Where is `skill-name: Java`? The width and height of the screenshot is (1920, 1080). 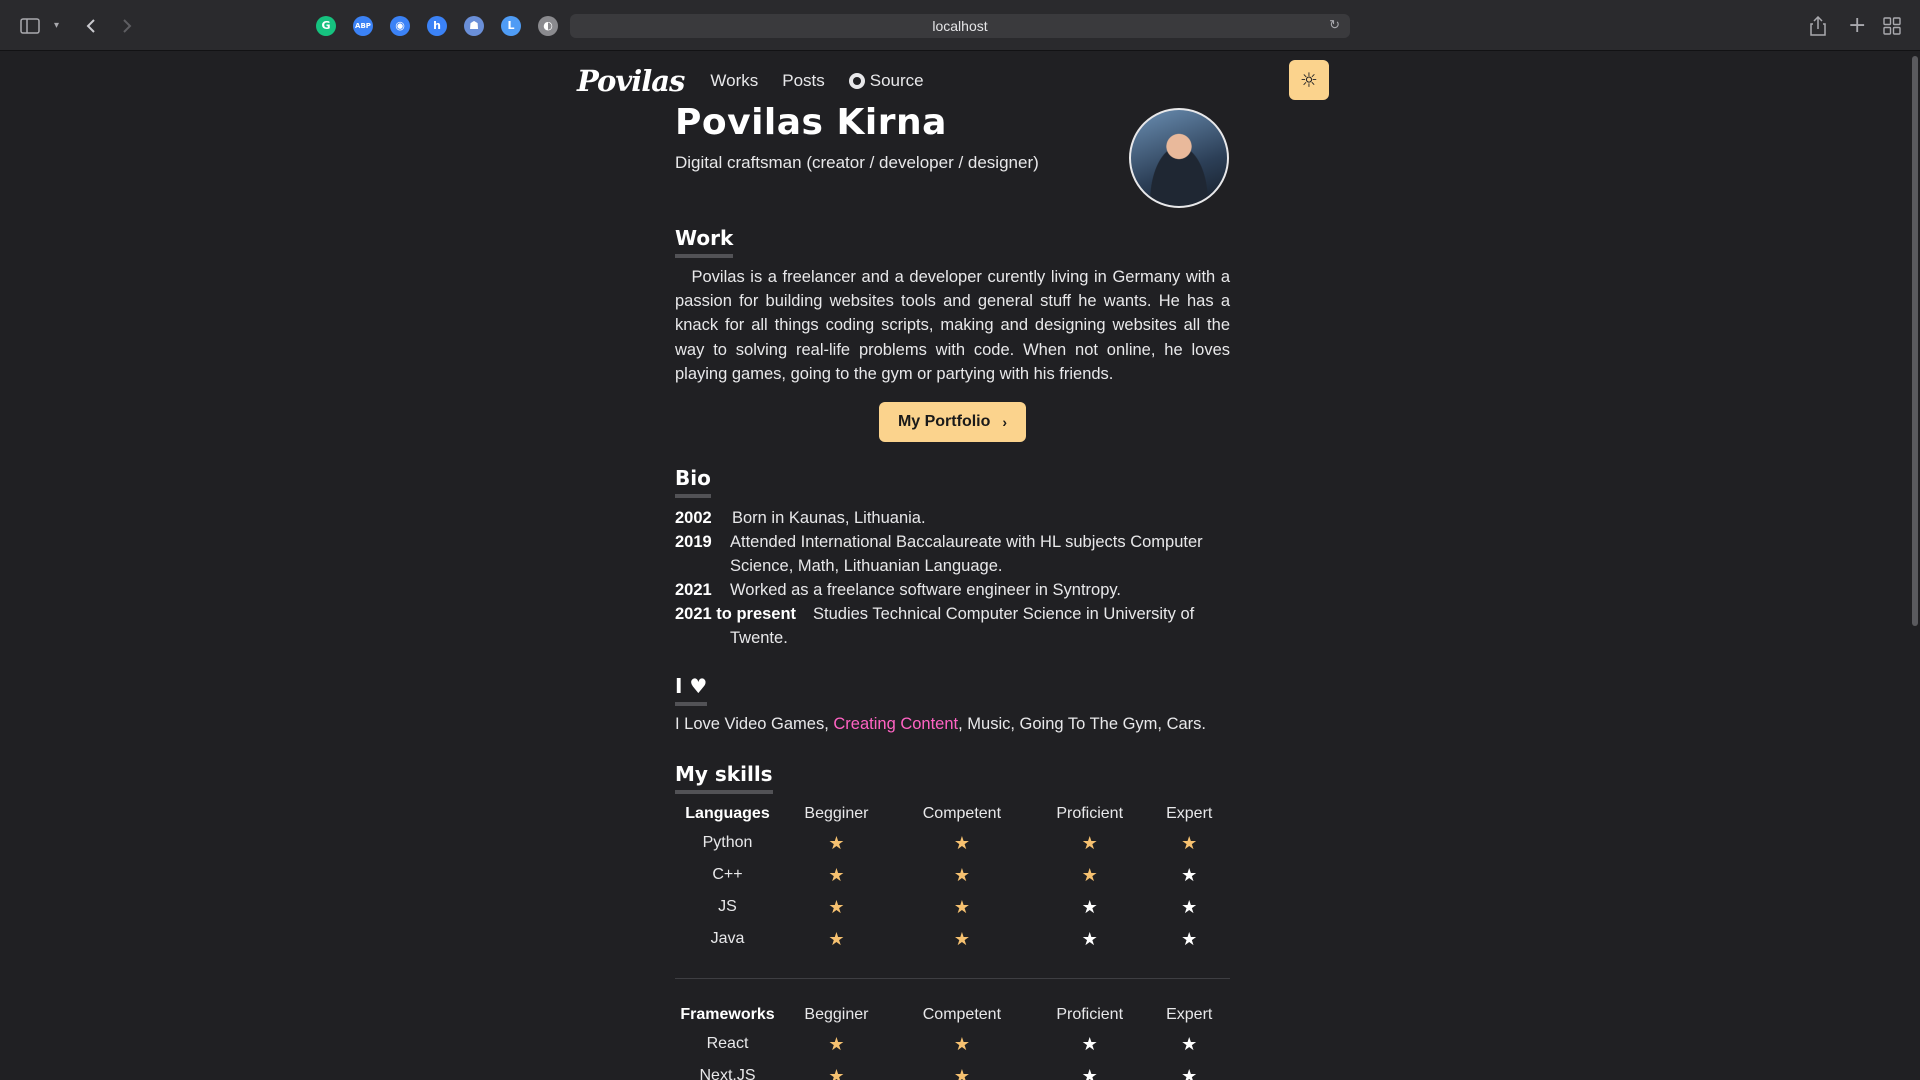 skill-name: Java is located at coordinates (727, 938).